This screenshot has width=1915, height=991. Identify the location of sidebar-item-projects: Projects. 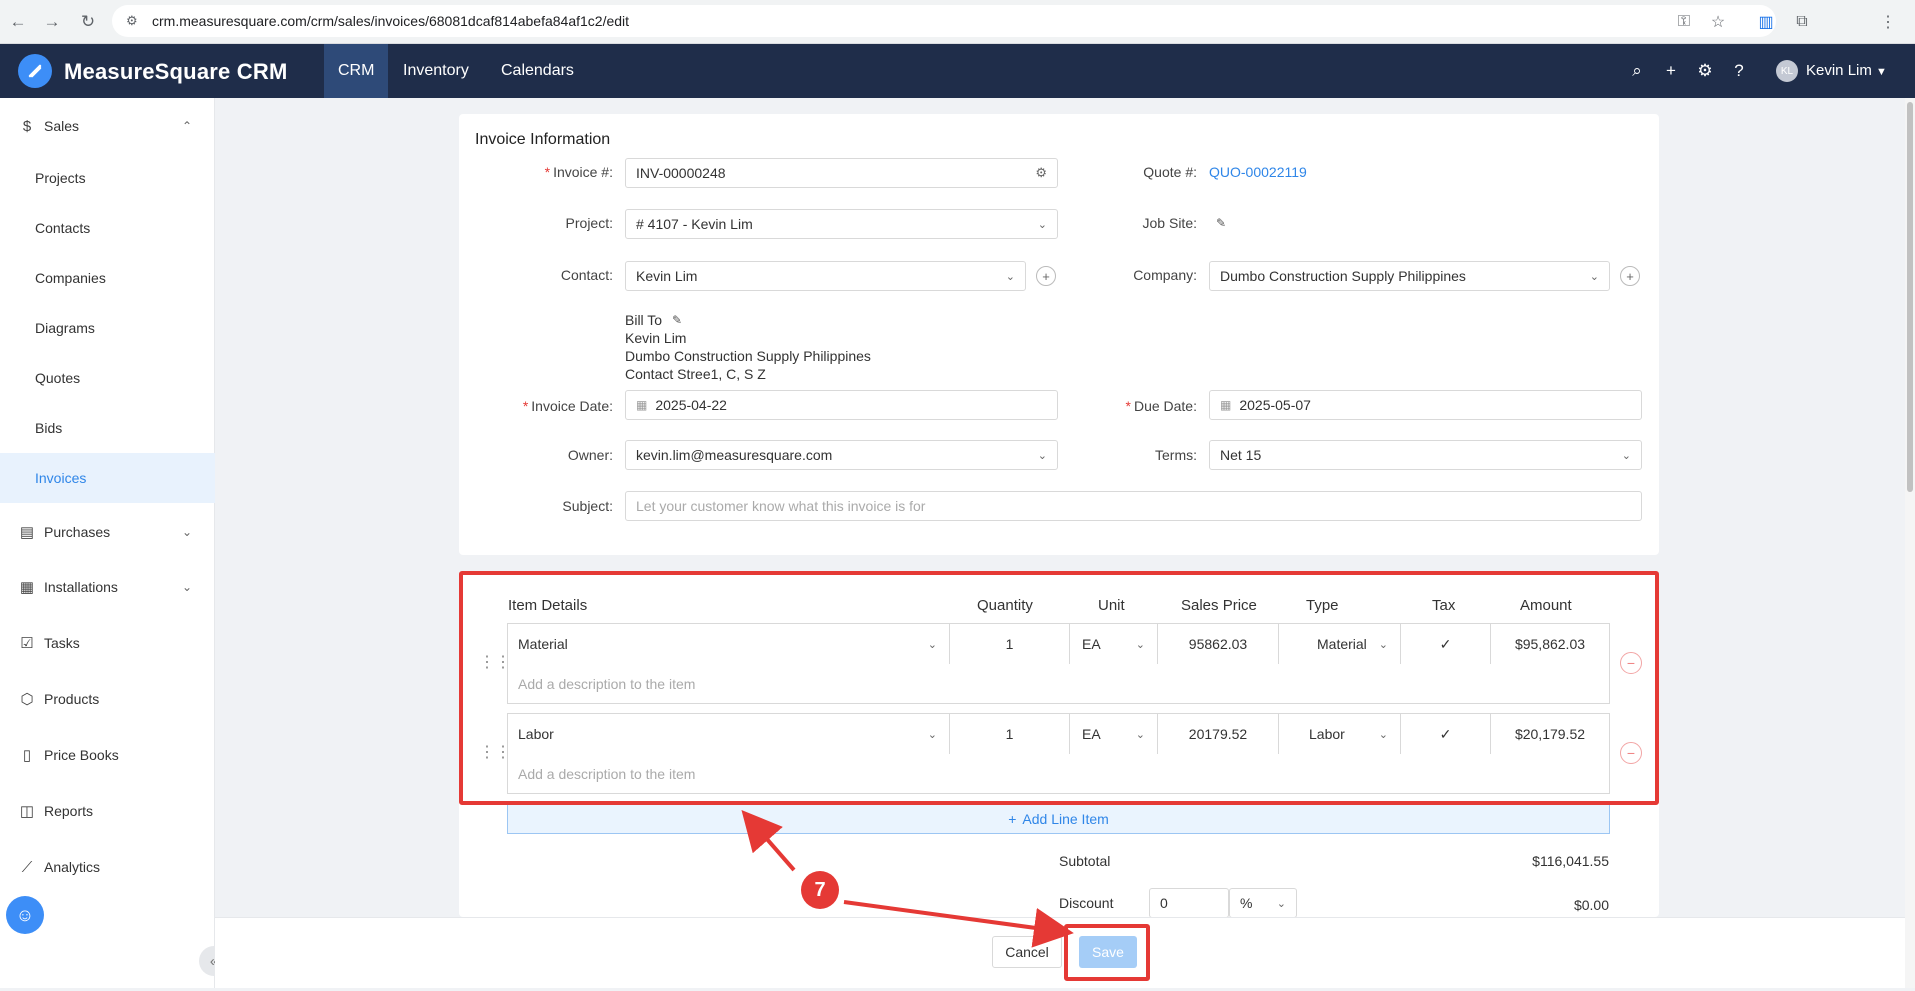
(107, 178).